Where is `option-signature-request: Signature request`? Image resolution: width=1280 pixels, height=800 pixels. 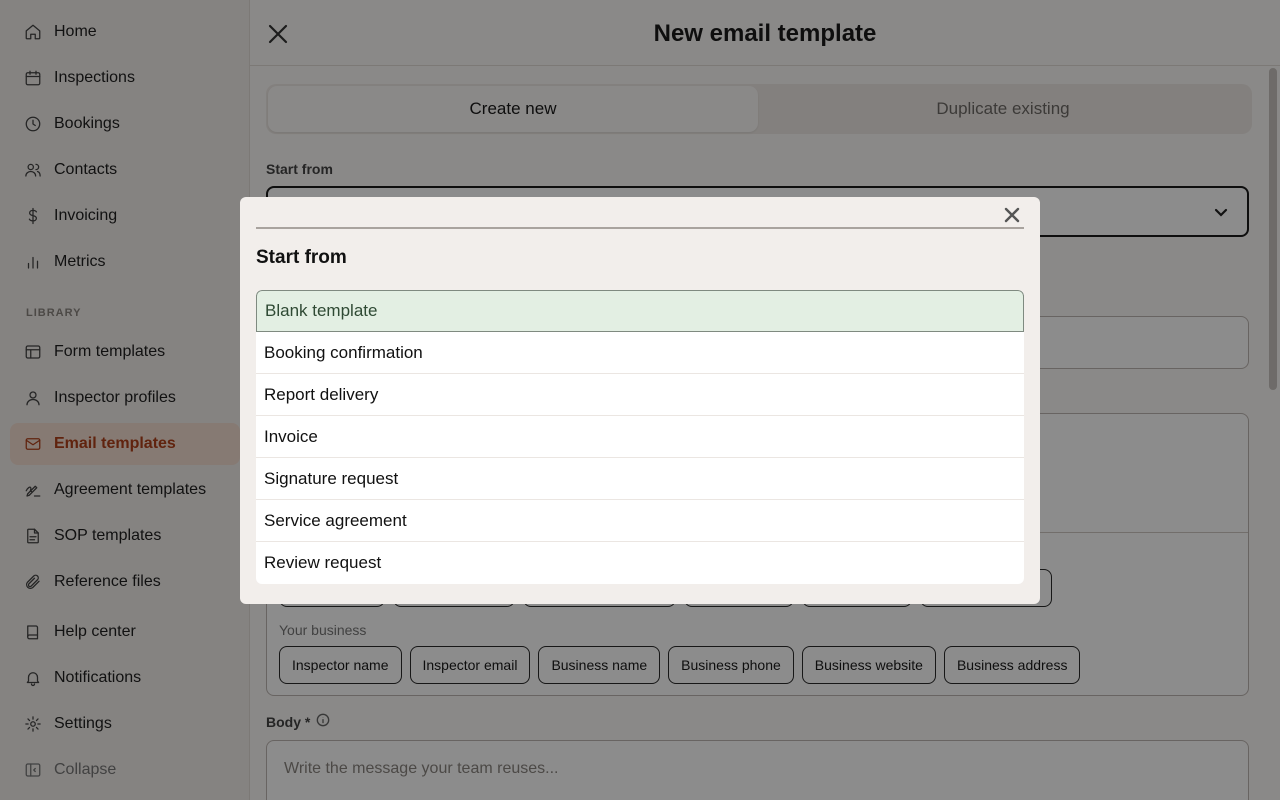
option-signature-request: Signature request is located at coordinates (640, 479).